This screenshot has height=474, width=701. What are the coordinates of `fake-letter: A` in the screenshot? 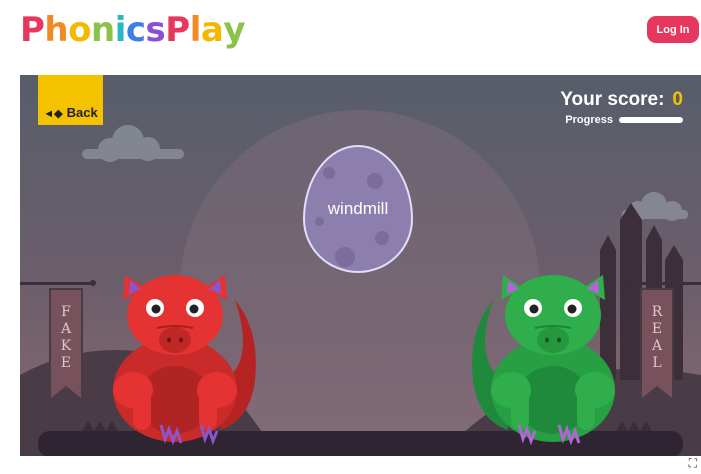 It's located at (66, 329).